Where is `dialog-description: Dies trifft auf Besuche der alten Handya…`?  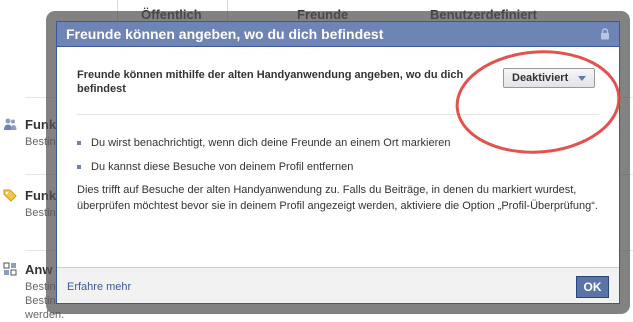
dialog-description: Dies trifft auf Besuche der alten Handya… is located at coordinates (337, 198).